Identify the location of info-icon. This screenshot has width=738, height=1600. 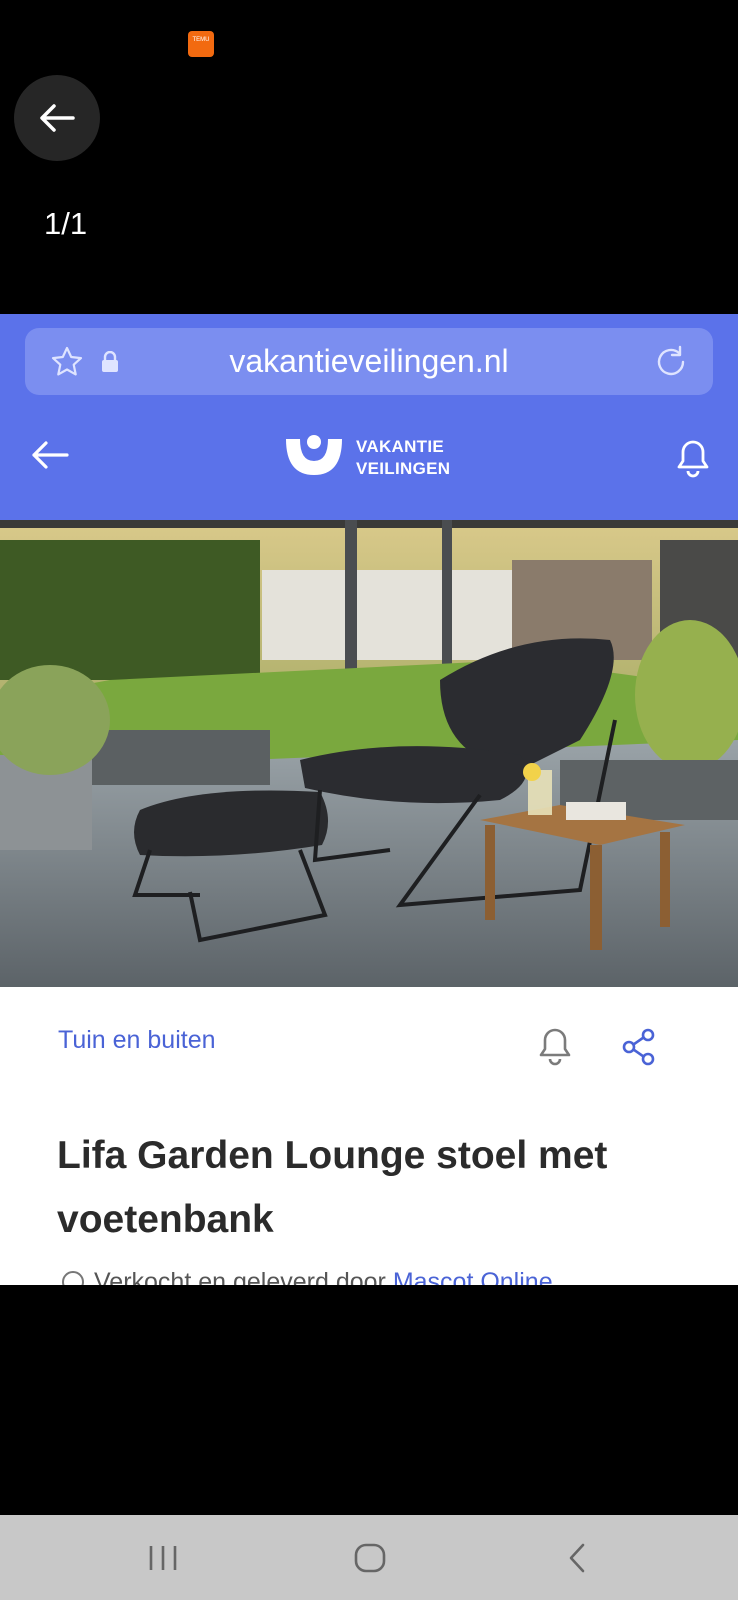
(73, 1278).